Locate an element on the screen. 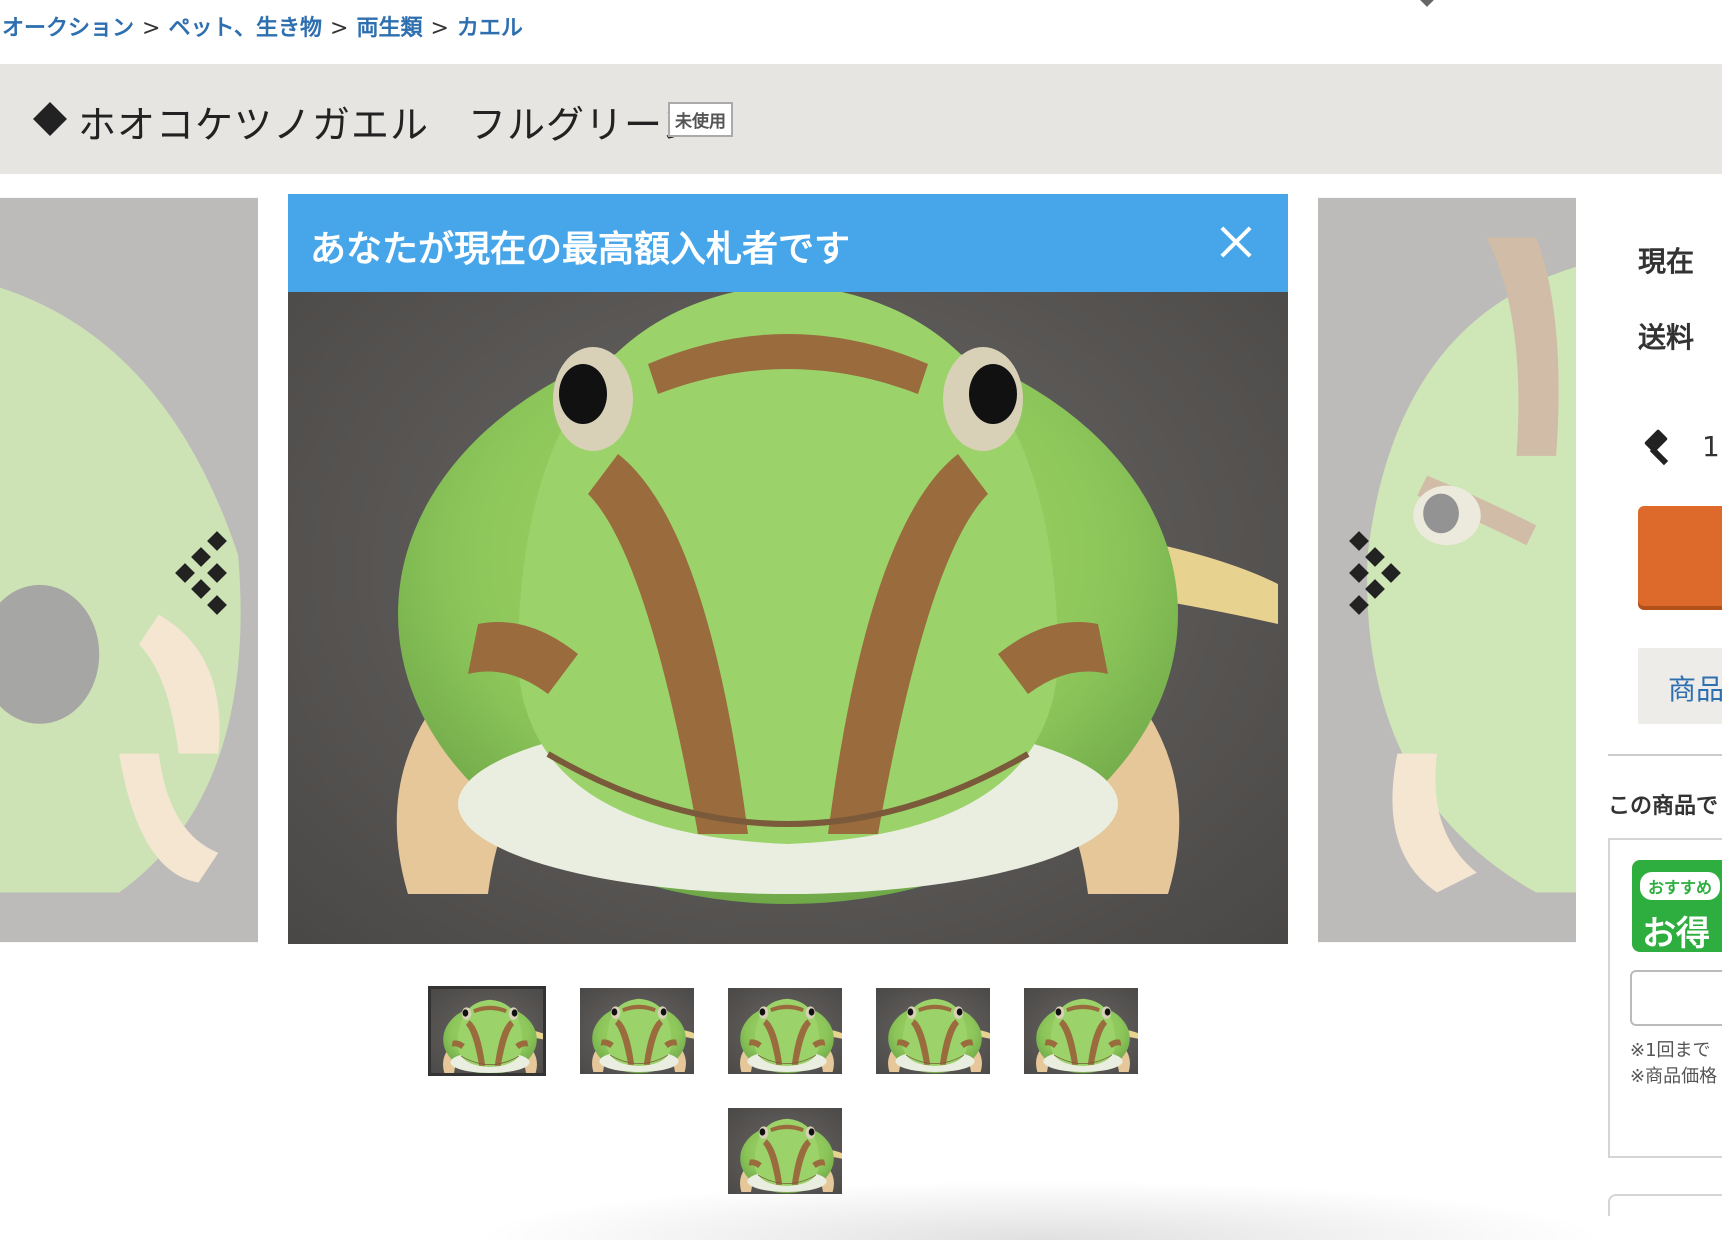 The height and width of the screenshot is (1240, 1722). condition-badge: 未使用 is located at coordinates (700, 119).